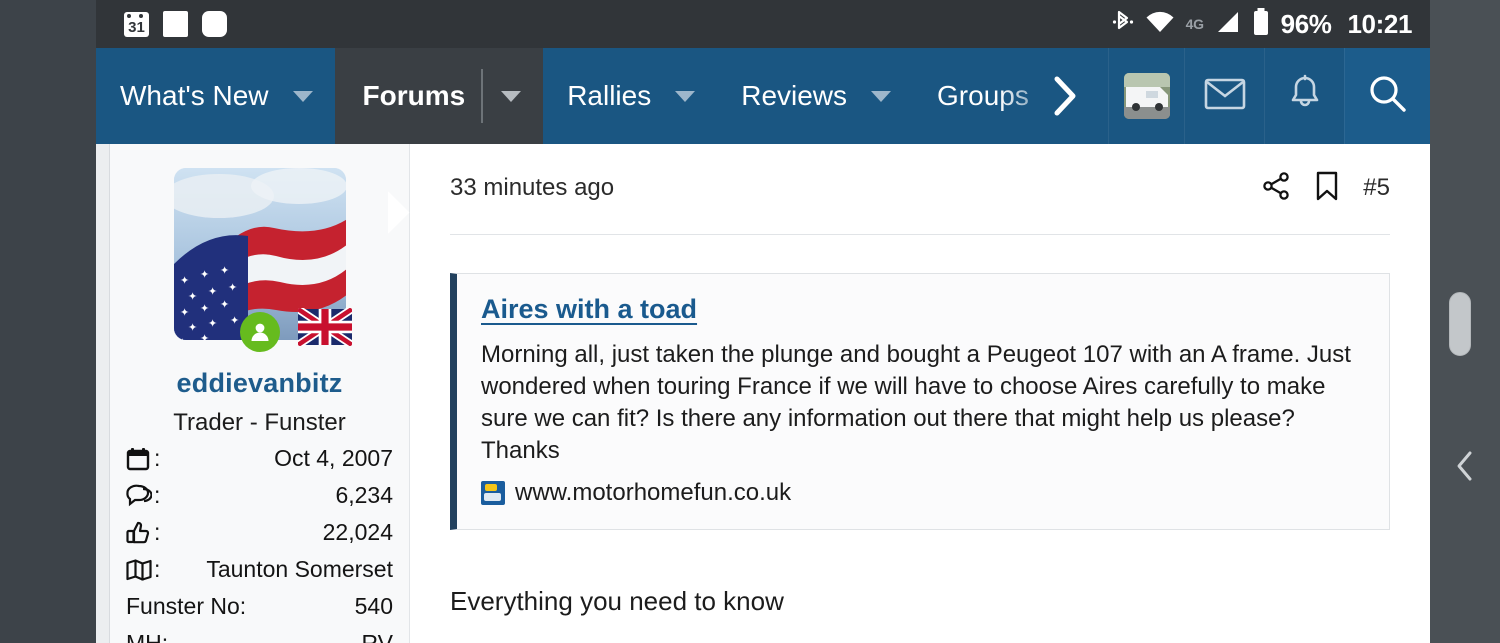 Image resolution: width=1500 pixels, height=643 pixels. I want to click on nav-item-groups: Groups, so click(977, 96).